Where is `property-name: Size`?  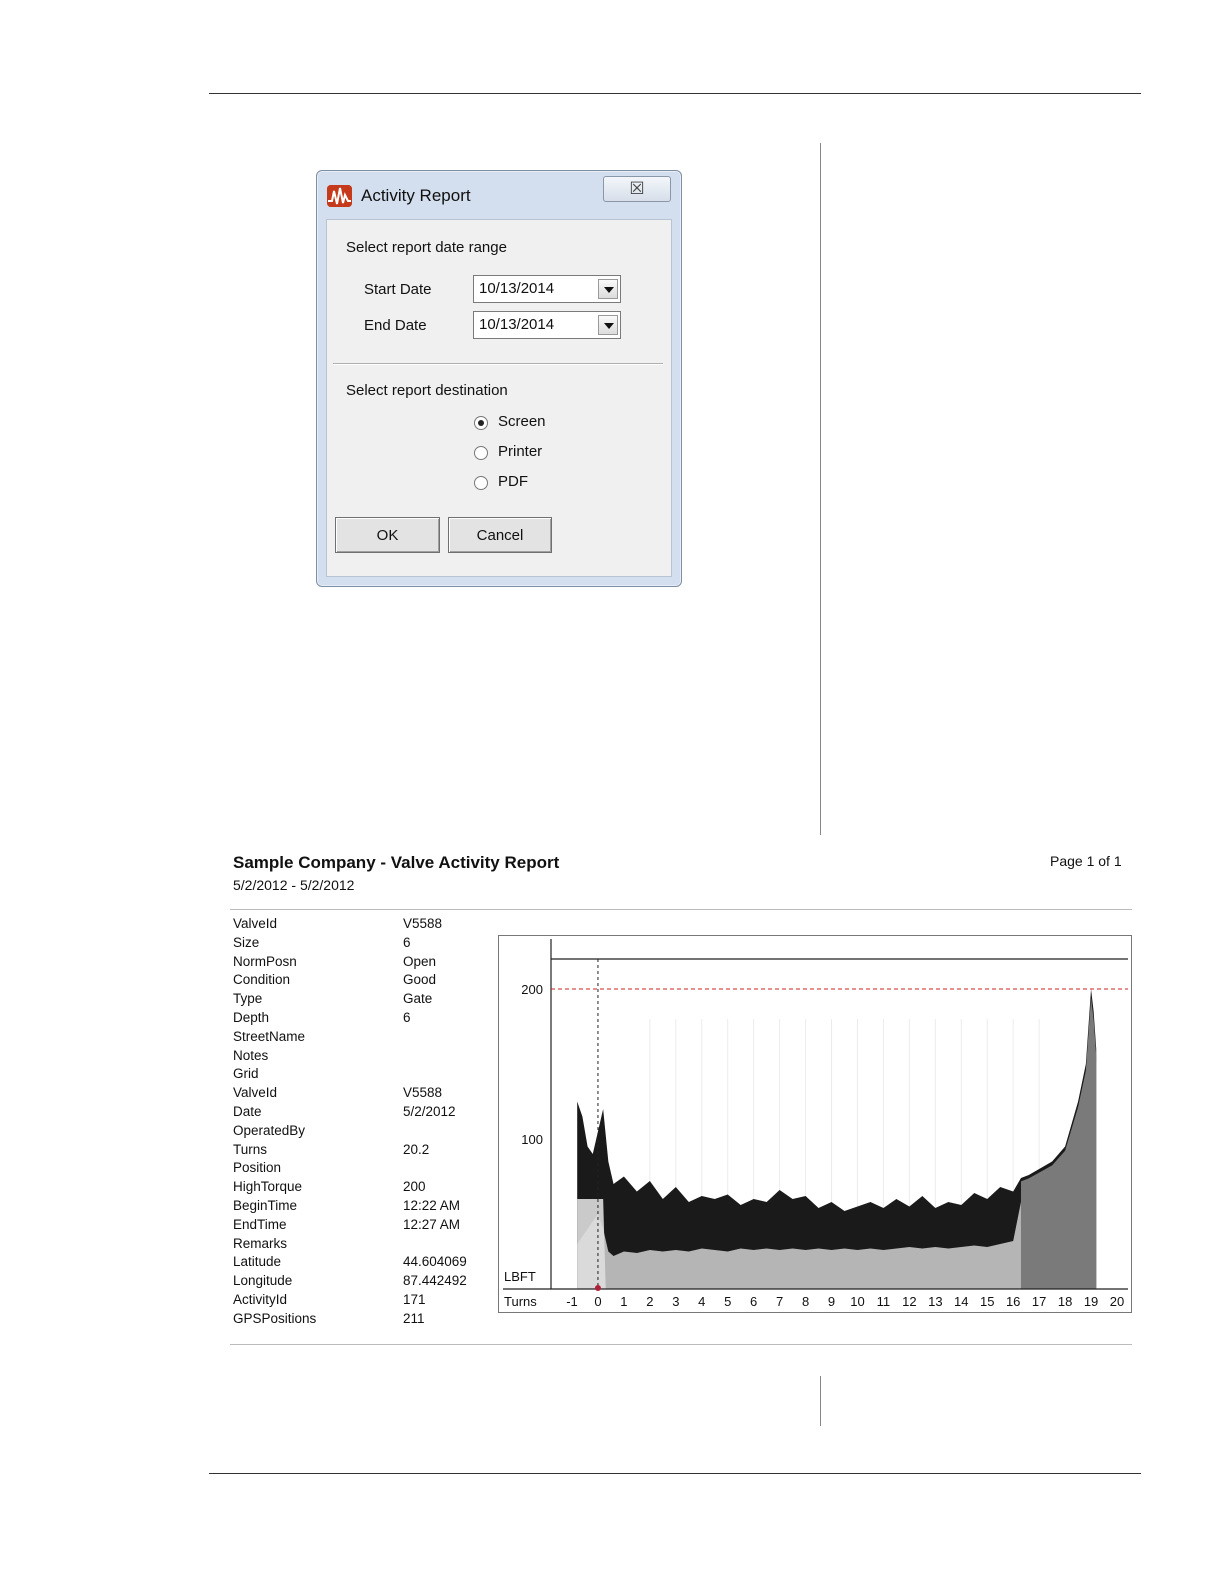
property-name: Size is located at coordinates (246, 942).